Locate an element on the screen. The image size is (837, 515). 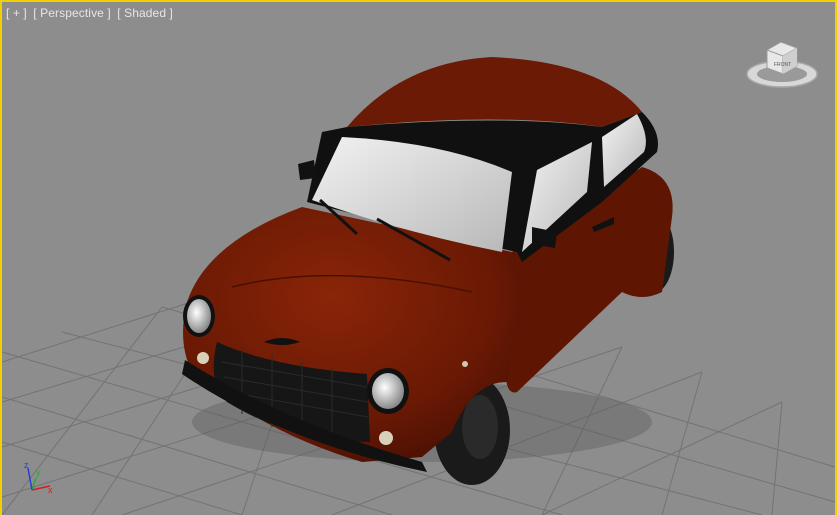
viewcube-icon: FRONT is located at coordinates (782, 65).